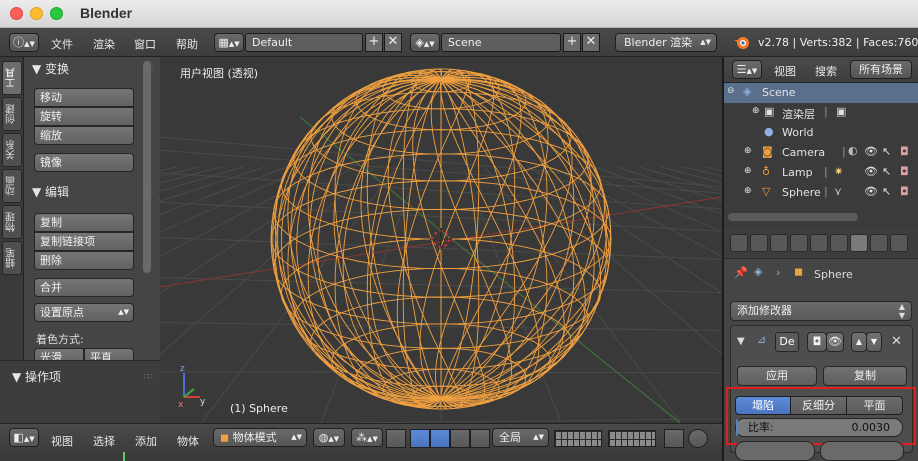  I want to click on duplicate-button: 复制, so click(84, 222).